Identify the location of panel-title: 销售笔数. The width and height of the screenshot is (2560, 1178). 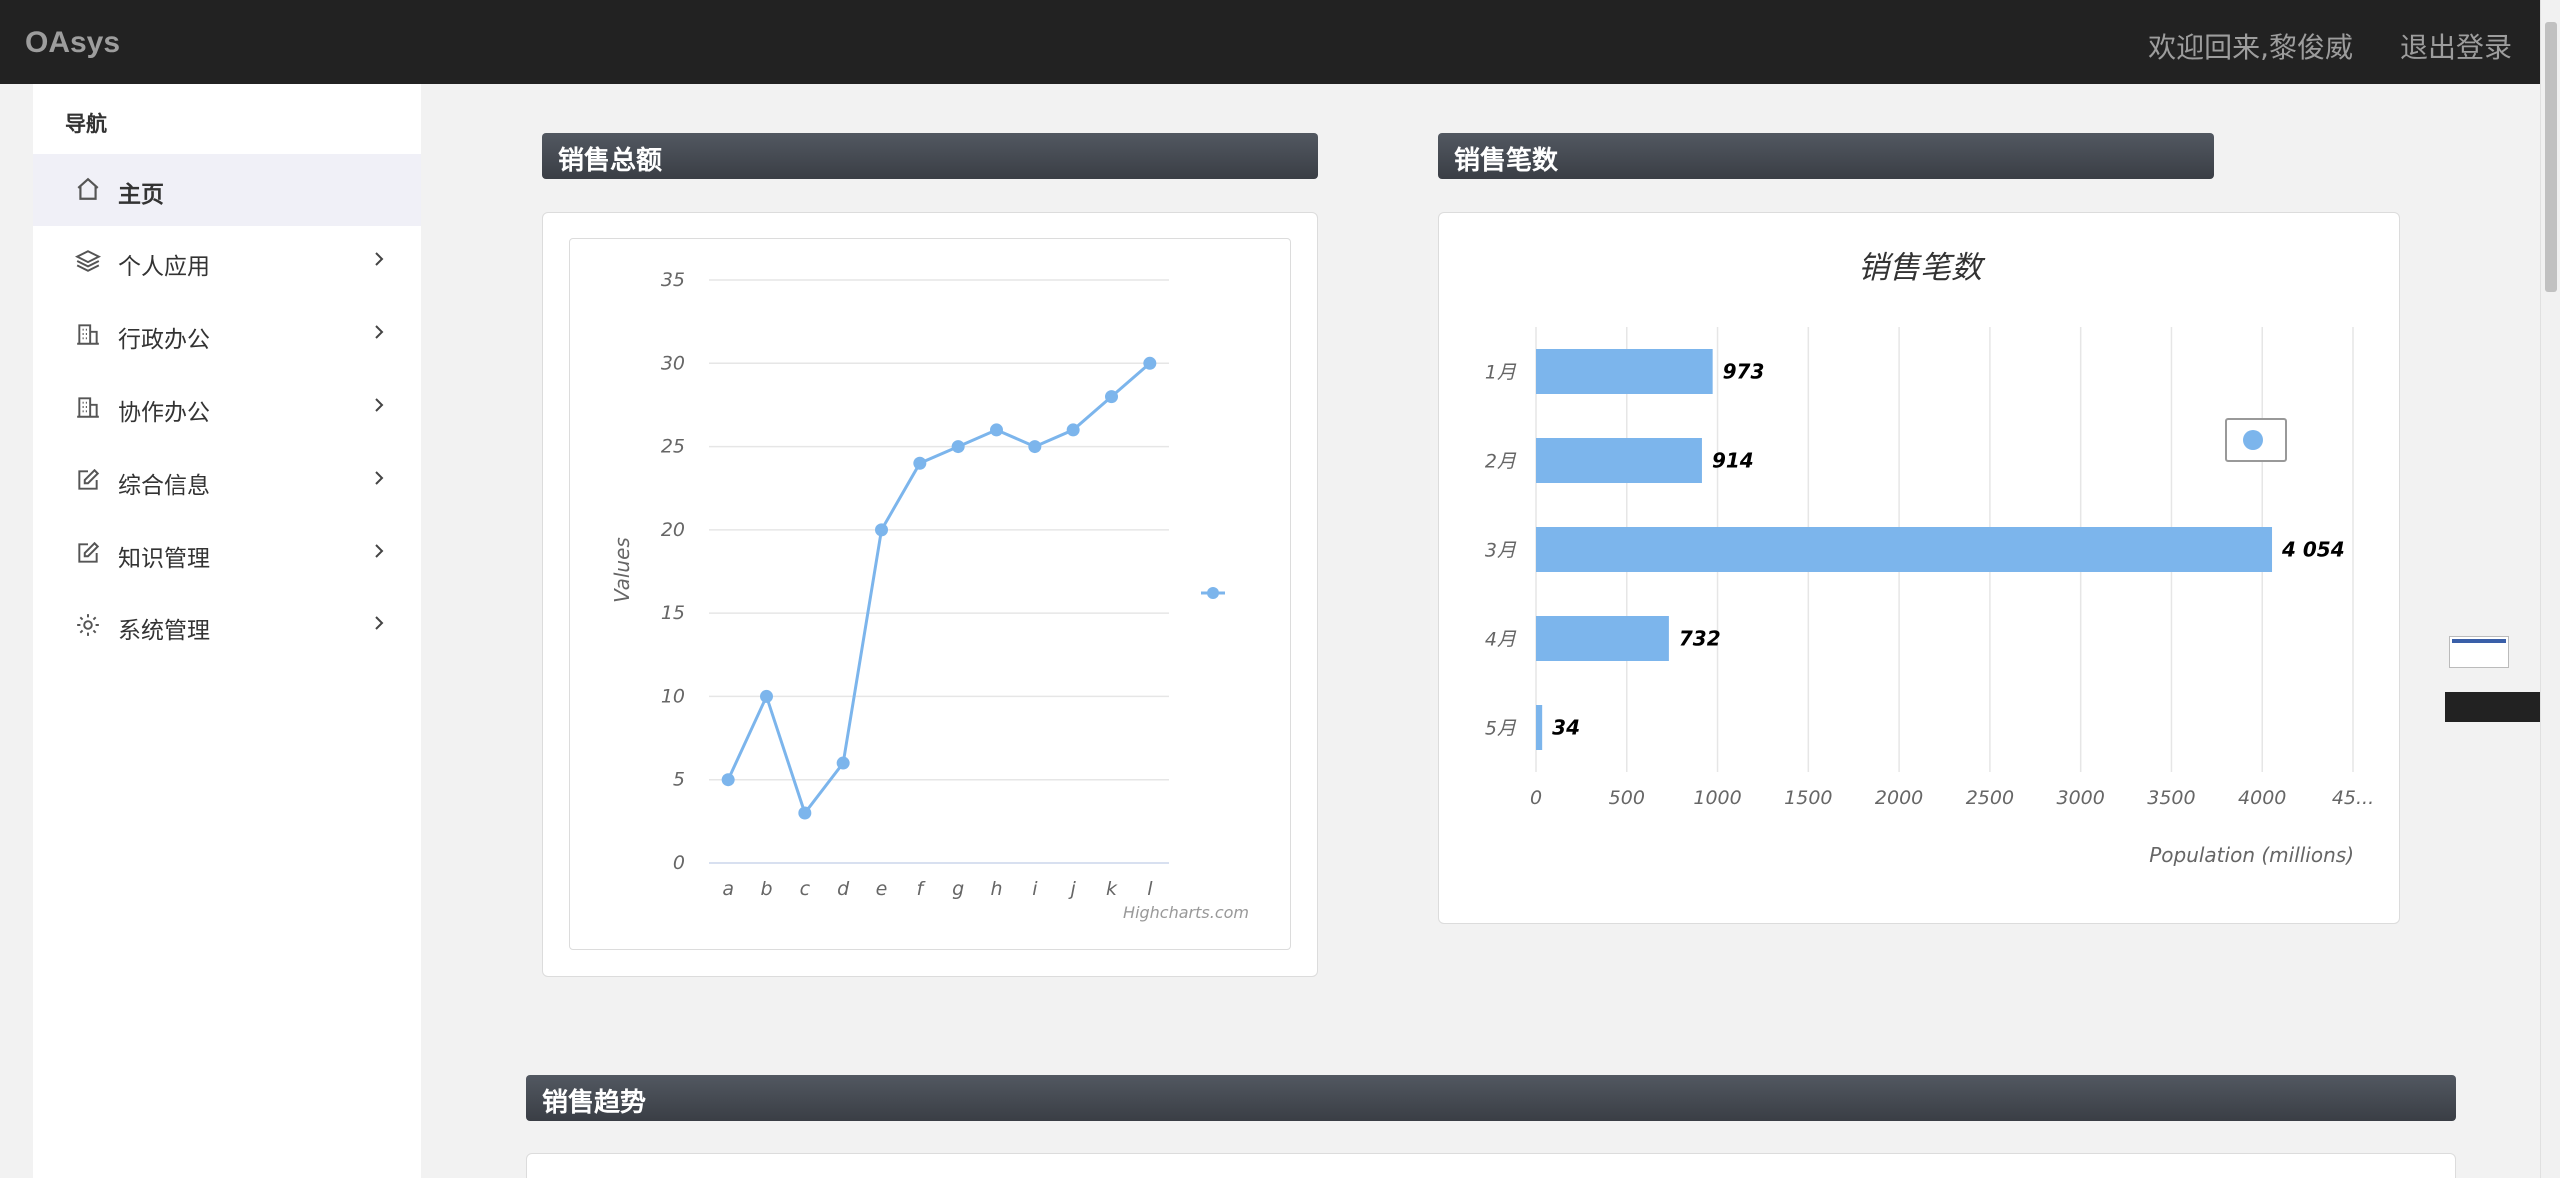
(1506, 161).